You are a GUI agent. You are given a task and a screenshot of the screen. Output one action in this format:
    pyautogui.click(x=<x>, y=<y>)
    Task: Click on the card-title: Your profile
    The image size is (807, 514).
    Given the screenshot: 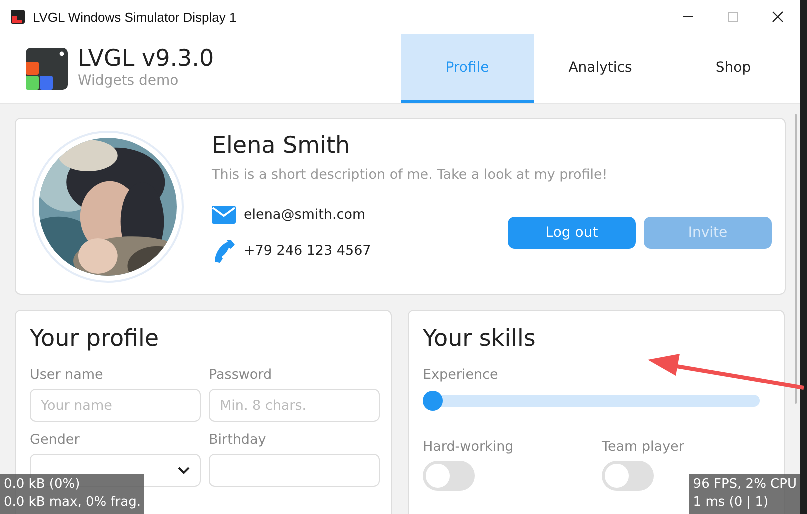 What is the action you would take?
    pyautogui.click(x=95, y=339)
    